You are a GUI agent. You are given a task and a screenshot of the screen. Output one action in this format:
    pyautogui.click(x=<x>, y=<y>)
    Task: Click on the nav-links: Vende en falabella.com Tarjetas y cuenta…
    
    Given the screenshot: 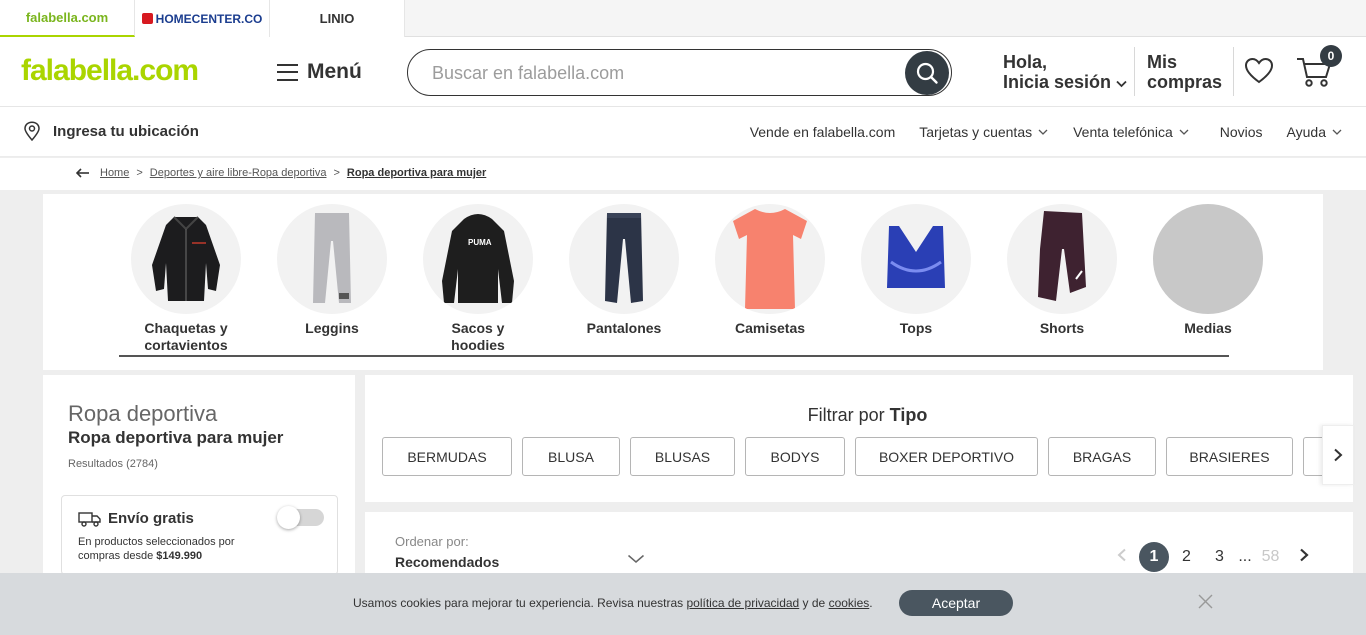 What is the action you would take?
    pyautogui.click(x=1034, y=132)
    